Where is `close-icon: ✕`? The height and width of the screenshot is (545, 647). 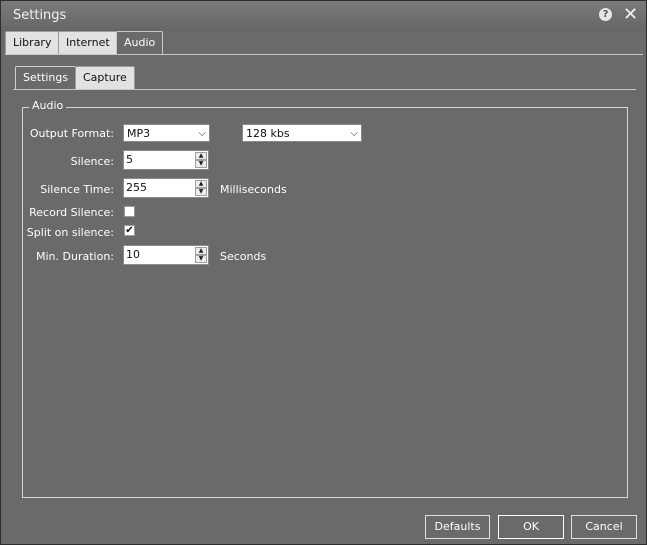
close-icon: ✕ is located at coordinates (630, 15).